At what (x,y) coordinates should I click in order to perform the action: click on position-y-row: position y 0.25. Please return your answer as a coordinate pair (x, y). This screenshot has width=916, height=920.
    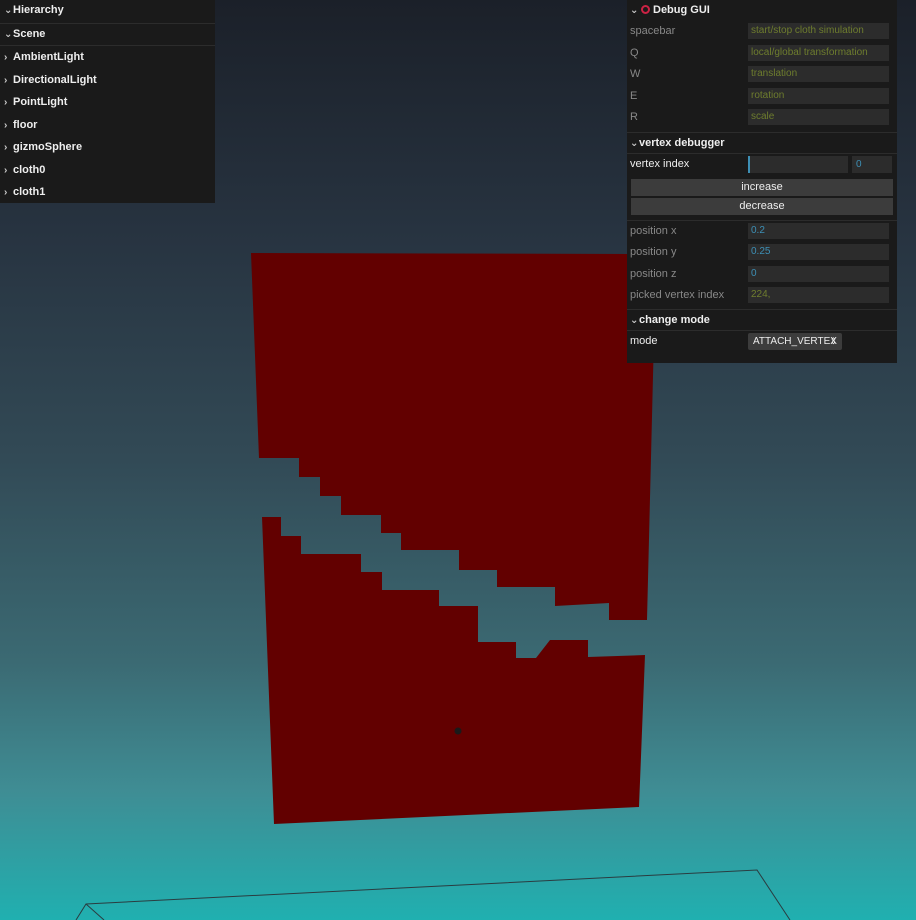
    Looking at the image, I should click on (762, 253).